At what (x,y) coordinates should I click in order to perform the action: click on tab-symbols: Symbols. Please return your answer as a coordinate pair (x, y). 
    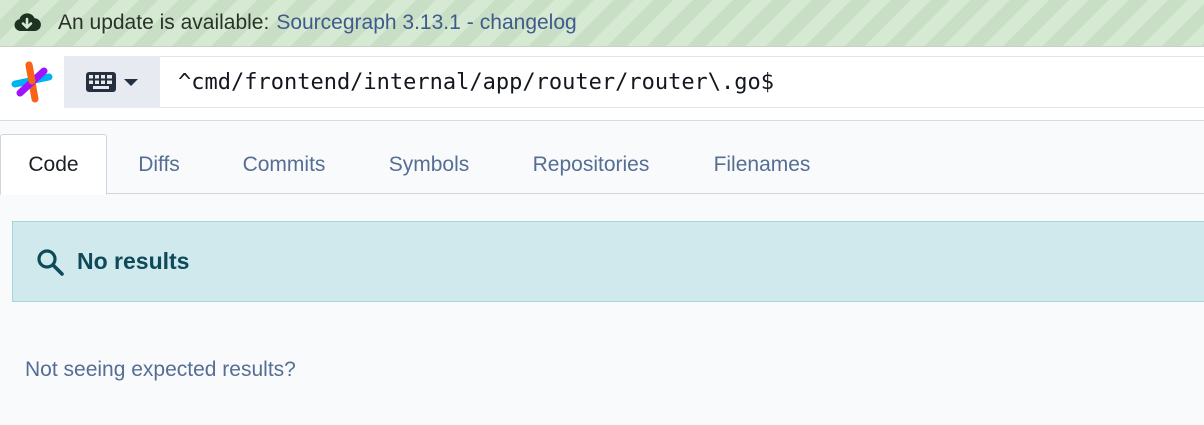
    Looking at the image, I should click on (429, 164).